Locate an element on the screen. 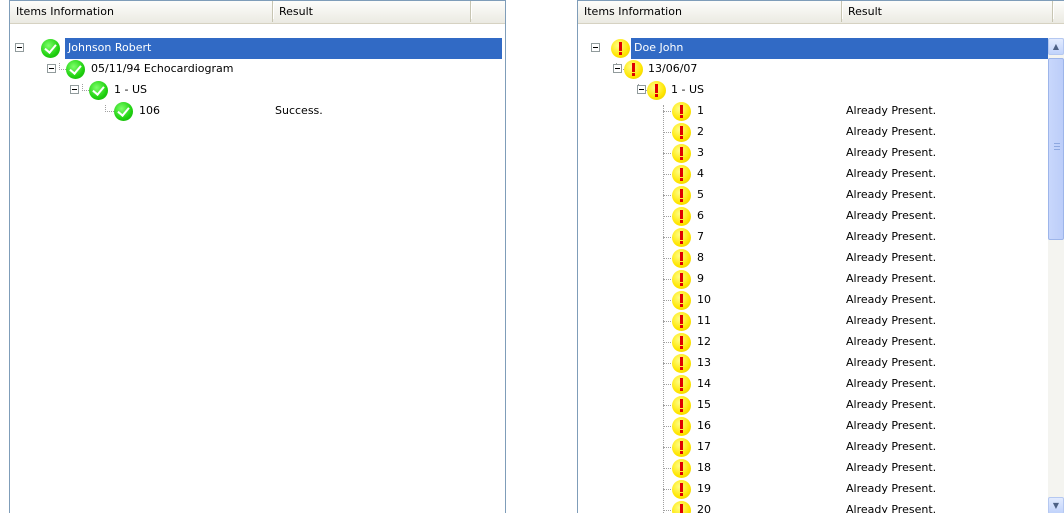 The width and height of the screenshot is (1064, 513). tree-row-image: 3 Already Present. is located at coordinates (821, 153).